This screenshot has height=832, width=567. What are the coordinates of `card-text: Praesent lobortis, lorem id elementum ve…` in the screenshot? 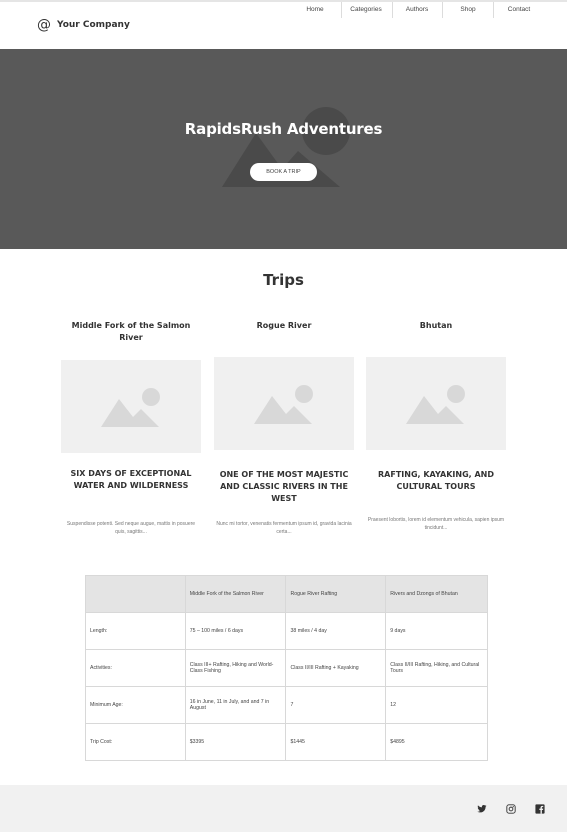 It's located at (436, 524).